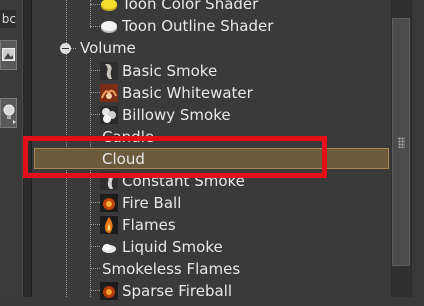  What do you see at coordinates (109, 26) in the screenshot?
I see `white-disc-icon` at bounding box center [109, 26].